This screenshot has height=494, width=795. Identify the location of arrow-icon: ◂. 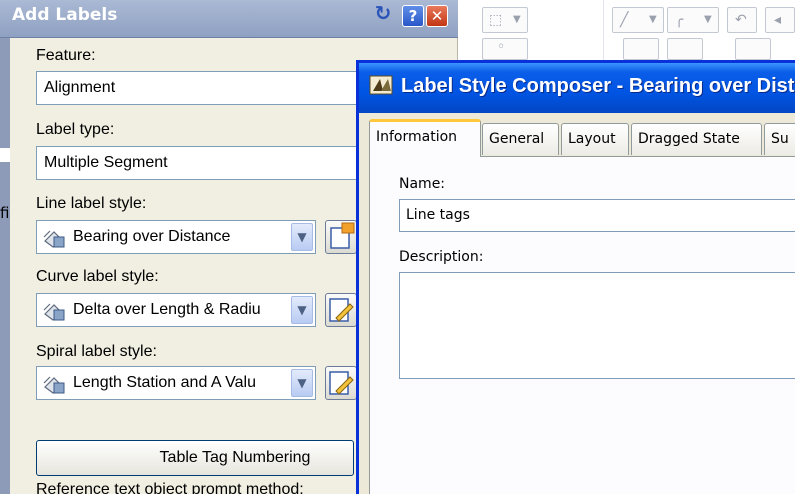
(778, 20).